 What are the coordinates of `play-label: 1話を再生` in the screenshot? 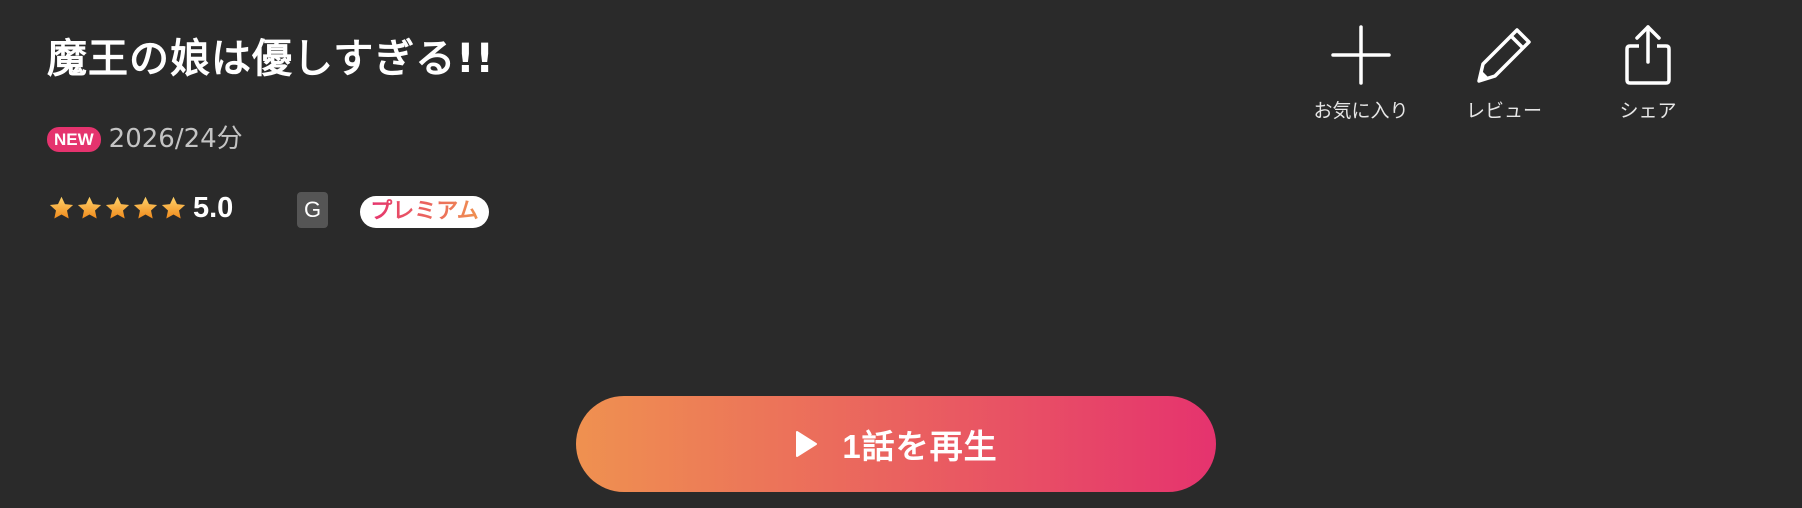 It's located at (920, 446).